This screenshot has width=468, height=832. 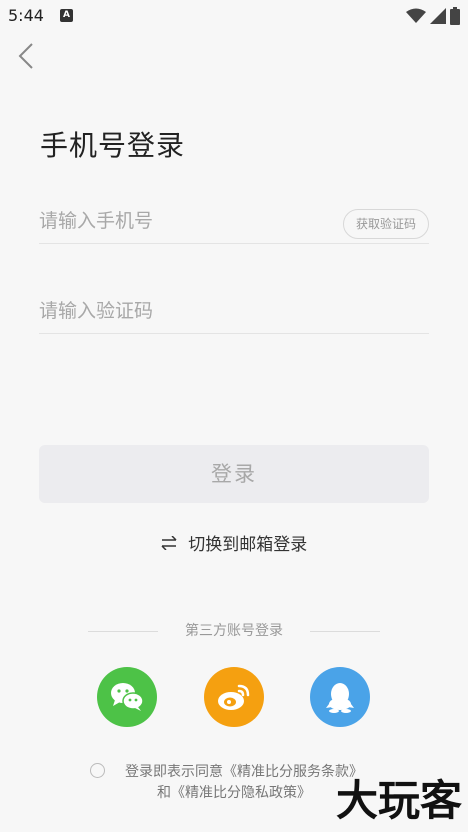 I want to click on privacy-link: 《精准比分隐私政策》, so click(x=241, y=793).